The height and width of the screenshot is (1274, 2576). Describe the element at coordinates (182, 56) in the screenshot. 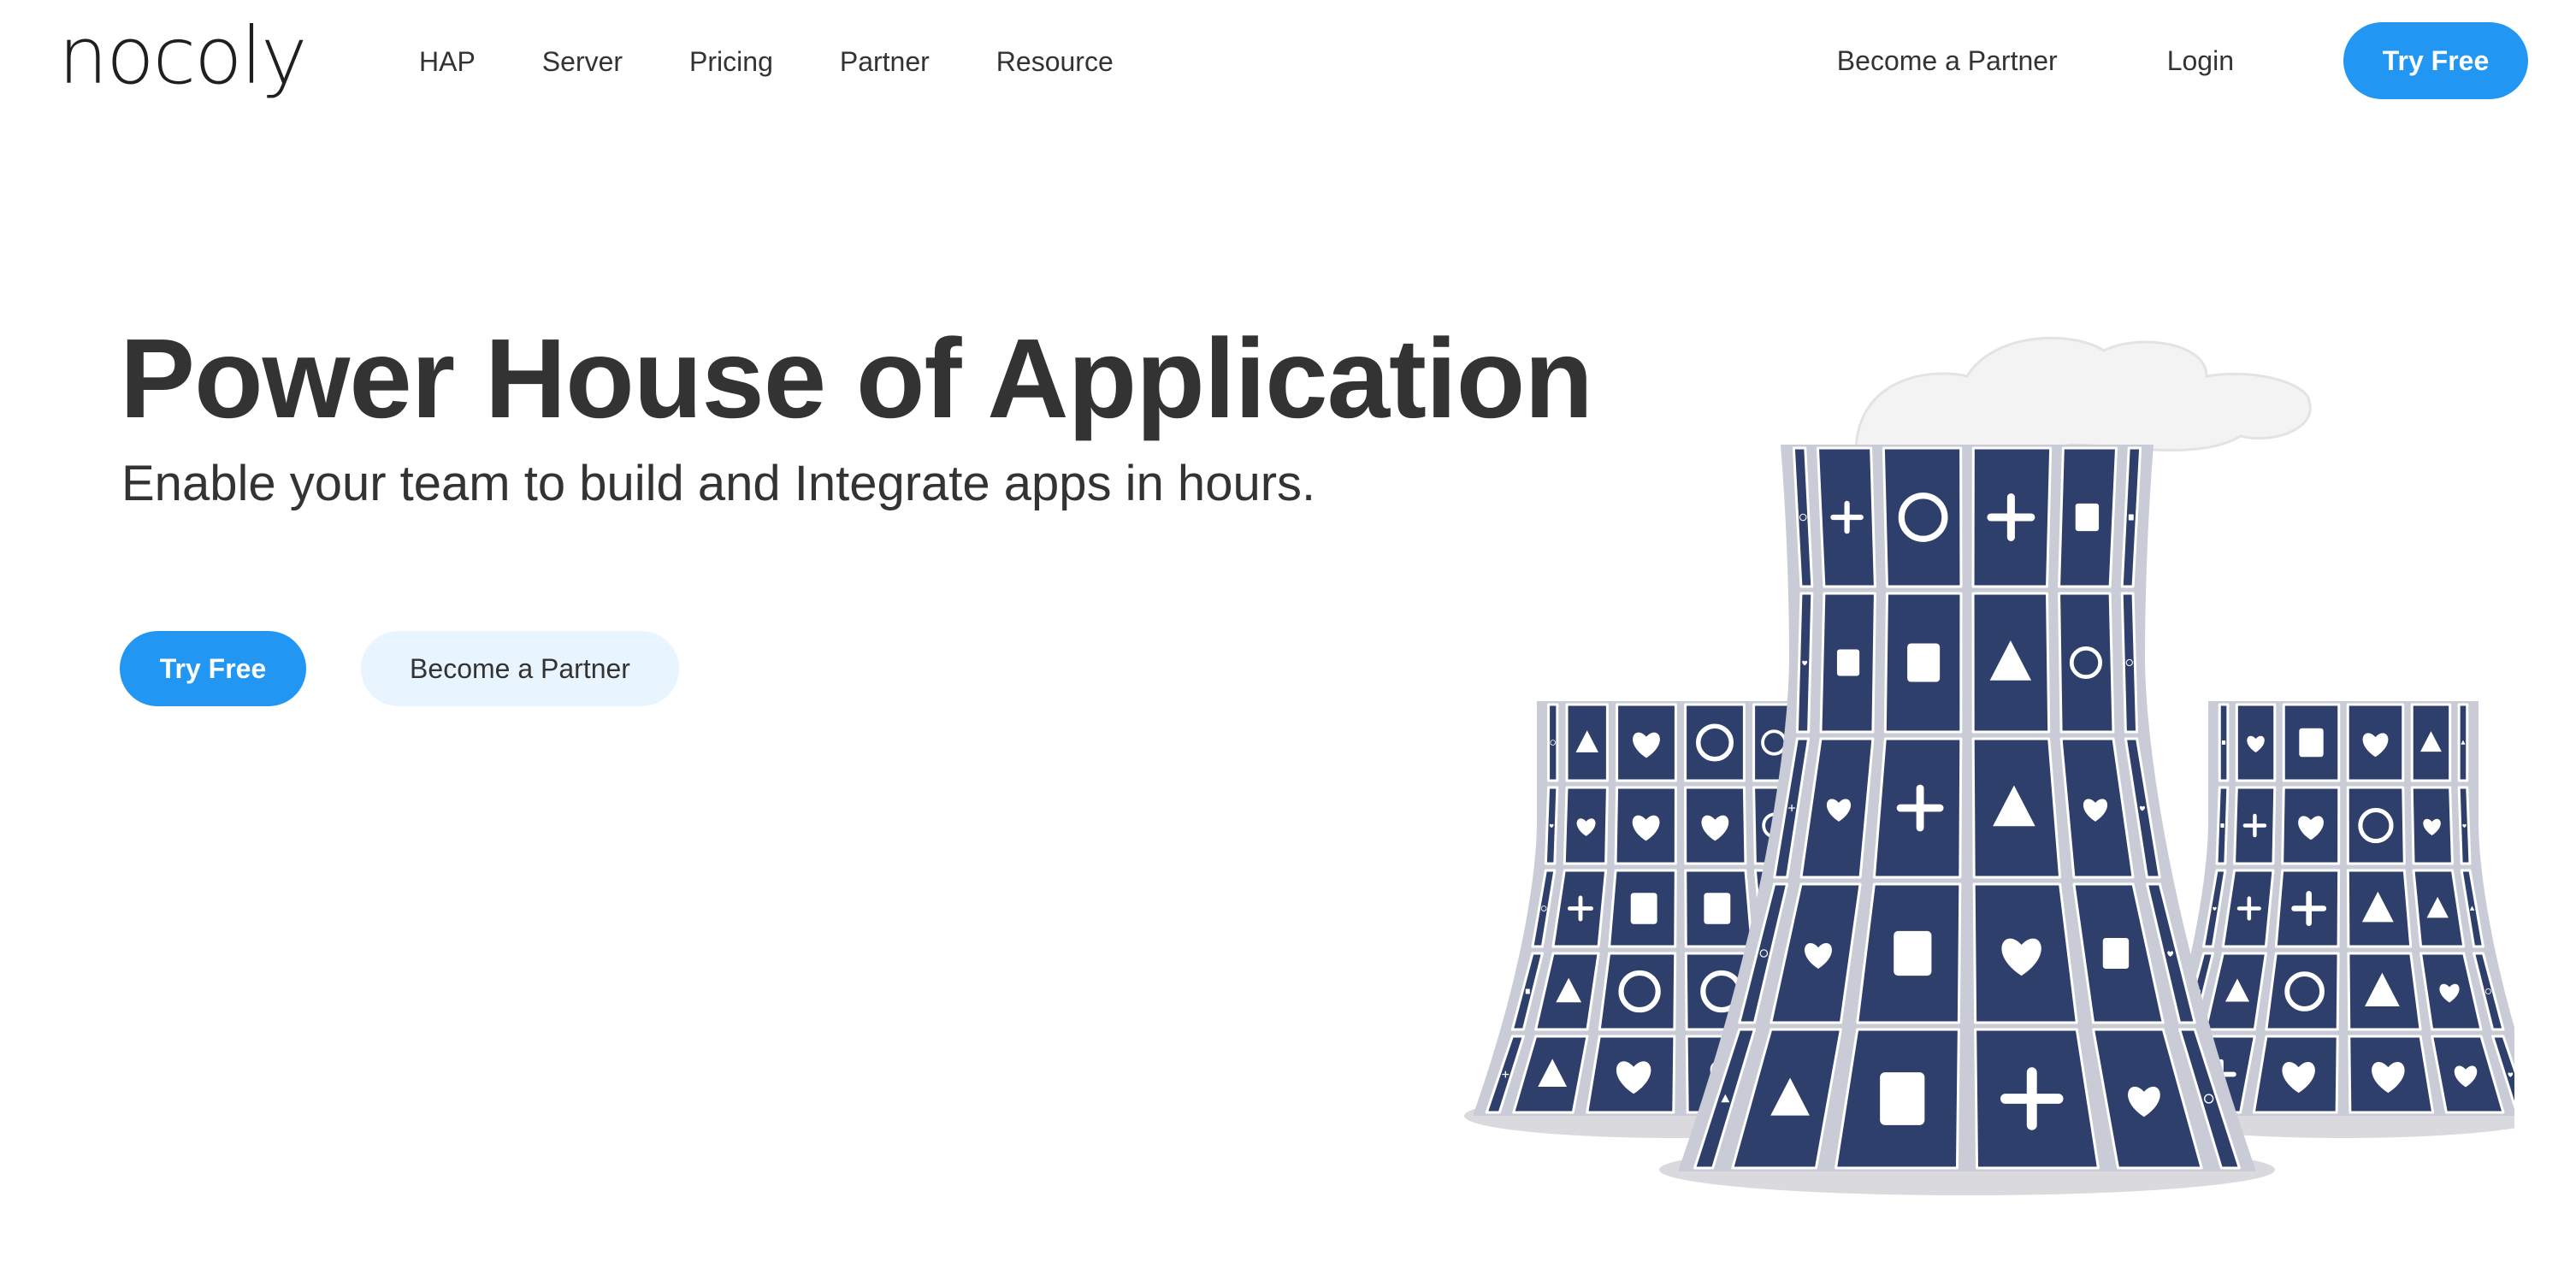

I see `nocoly-logo: nocoly` at that location.